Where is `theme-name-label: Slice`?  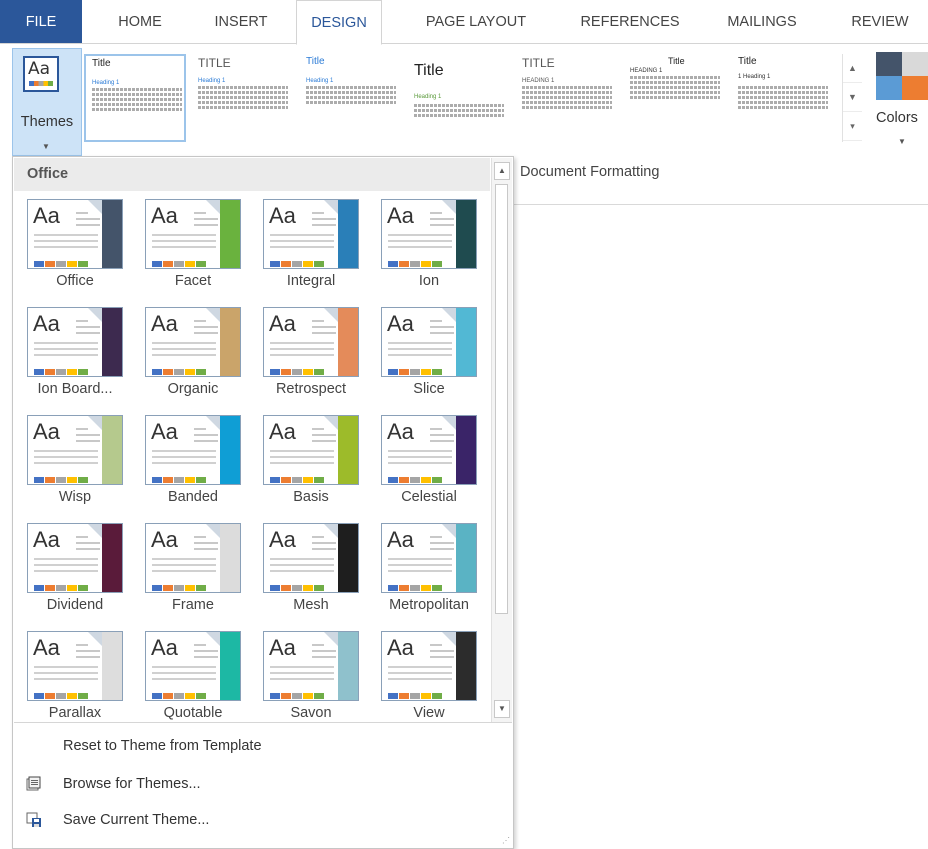 theme-name-label: Slice is located at coordinates (429, 389).